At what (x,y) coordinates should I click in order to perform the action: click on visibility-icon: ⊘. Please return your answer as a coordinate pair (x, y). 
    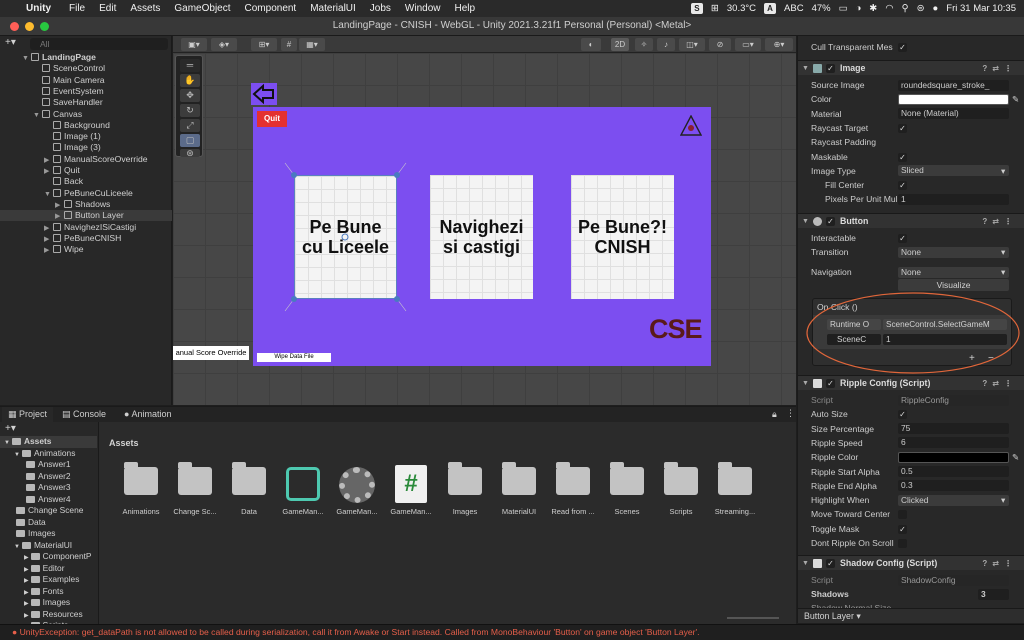
    Looking at the image, I should click on (720, 44).